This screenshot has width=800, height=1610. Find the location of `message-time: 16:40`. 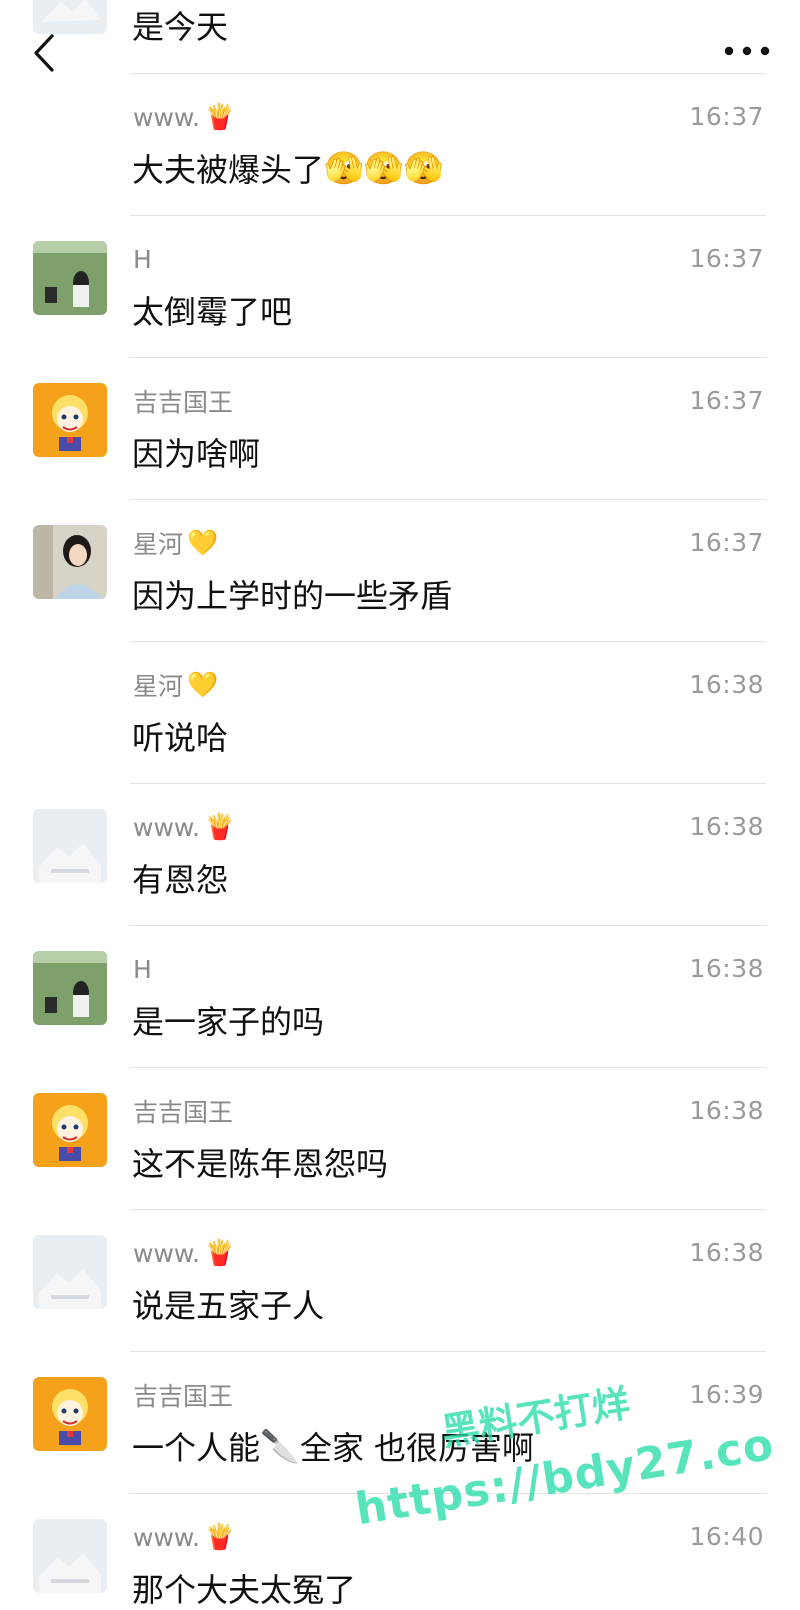

message-time: 16:40 is located at coordinates (726, 1536).